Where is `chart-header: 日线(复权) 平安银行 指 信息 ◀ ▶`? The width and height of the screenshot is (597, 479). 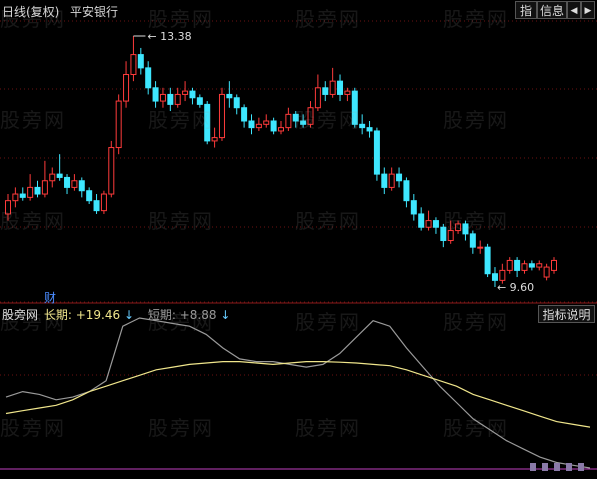
chart-header: 日线(复权) 平安银行 指 信息 ◀ ▶ is located at coordinates (298, 10).